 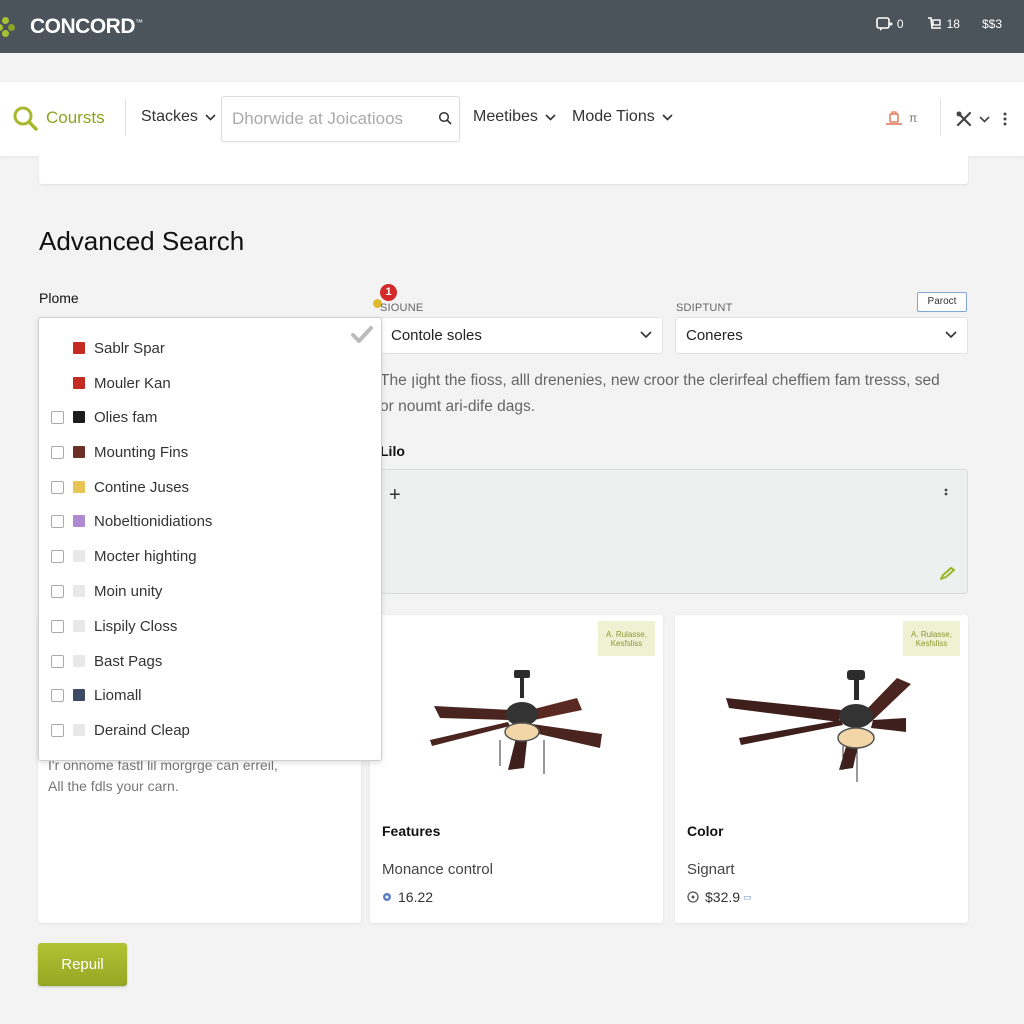 What do you see at coordinates (900, 24) in the screenshot?
I see `messages-count: 0` at bounding box center [900, 24].